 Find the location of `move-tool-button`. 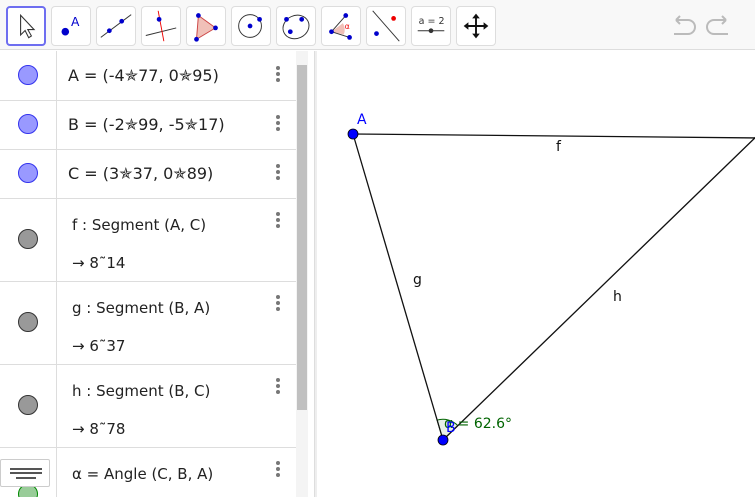

move-tool-button is located at coordinates (26, 26).